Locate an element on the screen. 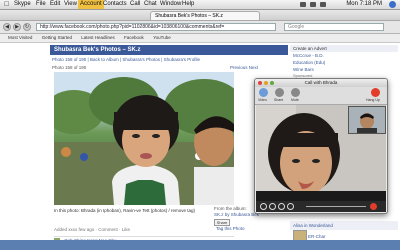 The width and height of the screenshot is (400, 250). from-album: From the album: SK.z by Shubasra Bek is located at coordinates (236, 211).